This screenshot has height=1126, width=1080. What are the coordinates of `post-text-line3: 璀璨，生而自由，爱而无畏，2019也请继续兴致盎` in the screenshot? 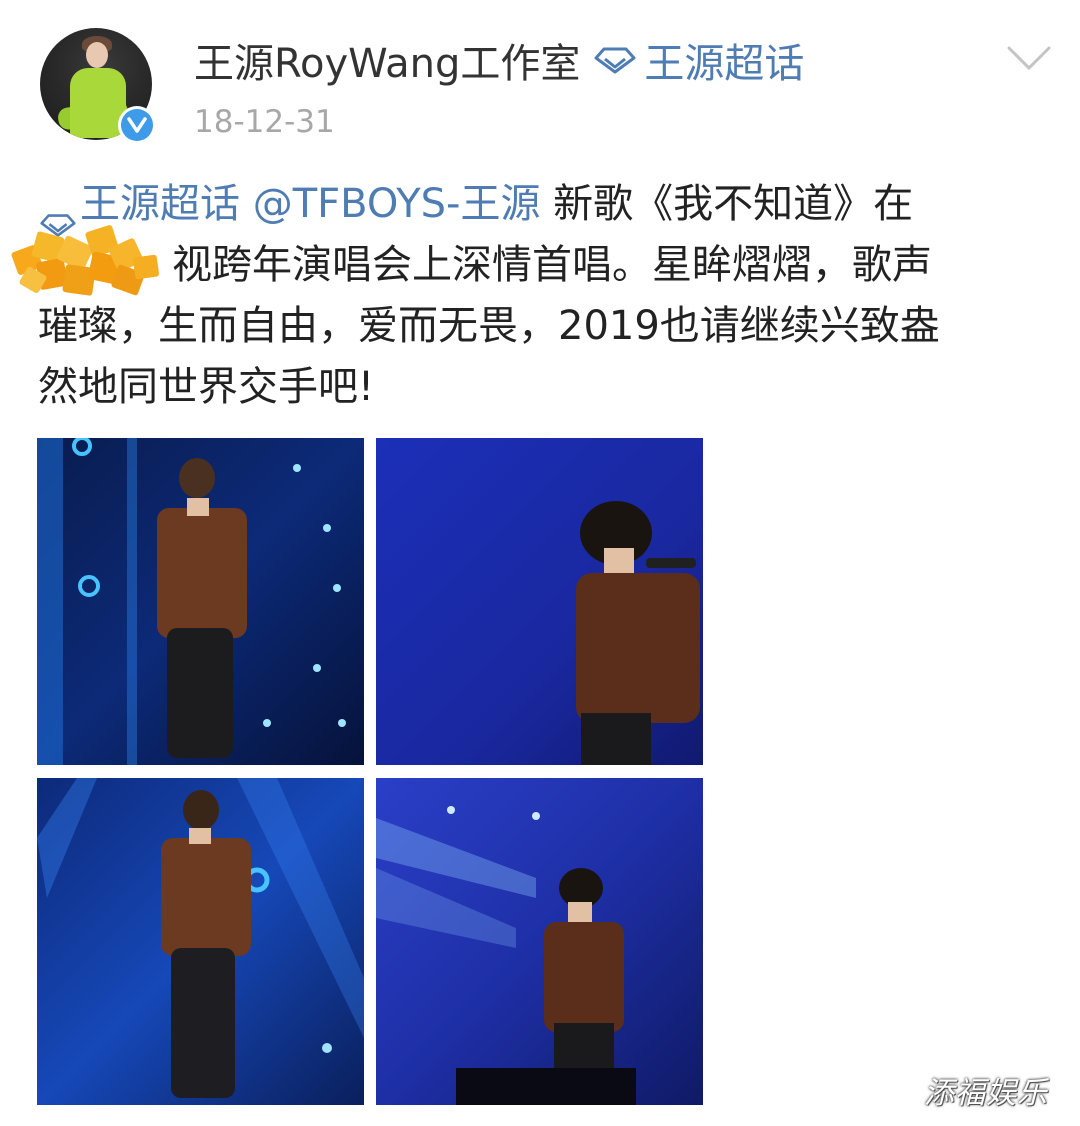 It's located at (489, 326).